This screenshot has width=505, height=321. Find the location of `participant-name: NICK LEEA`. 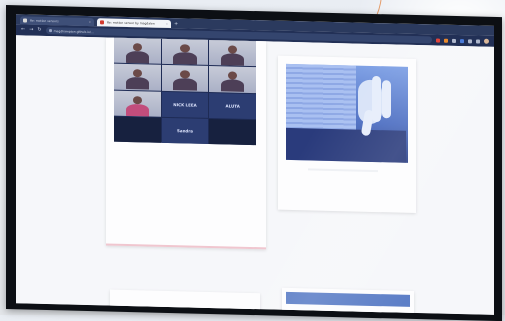

participant-name: NICK LEEA is located at coordinates (185, 104).